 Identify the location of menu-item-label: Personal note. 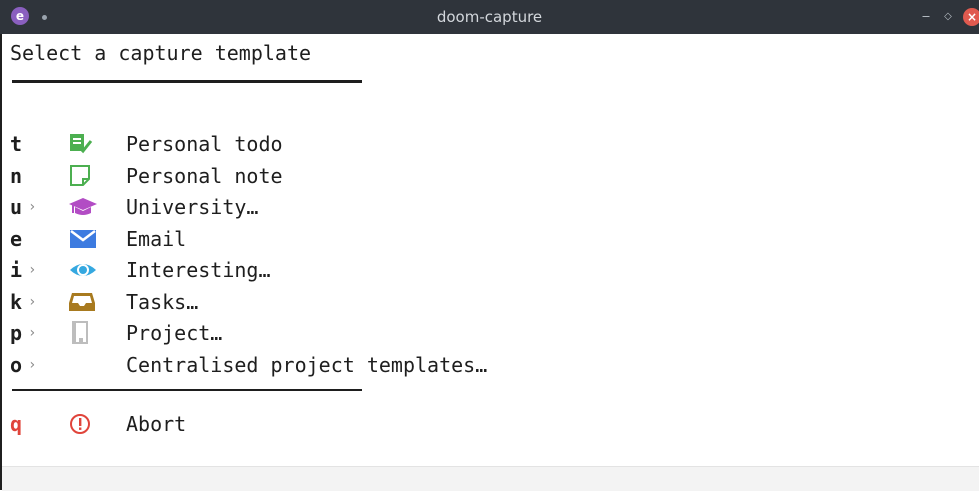
(204, 176).